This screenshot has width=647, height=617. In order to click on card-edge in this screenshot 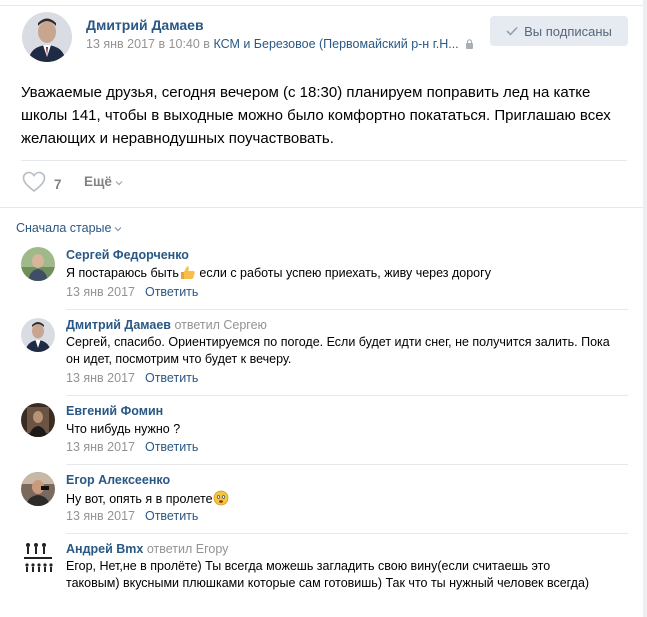, I will do `click(645, 308)`.